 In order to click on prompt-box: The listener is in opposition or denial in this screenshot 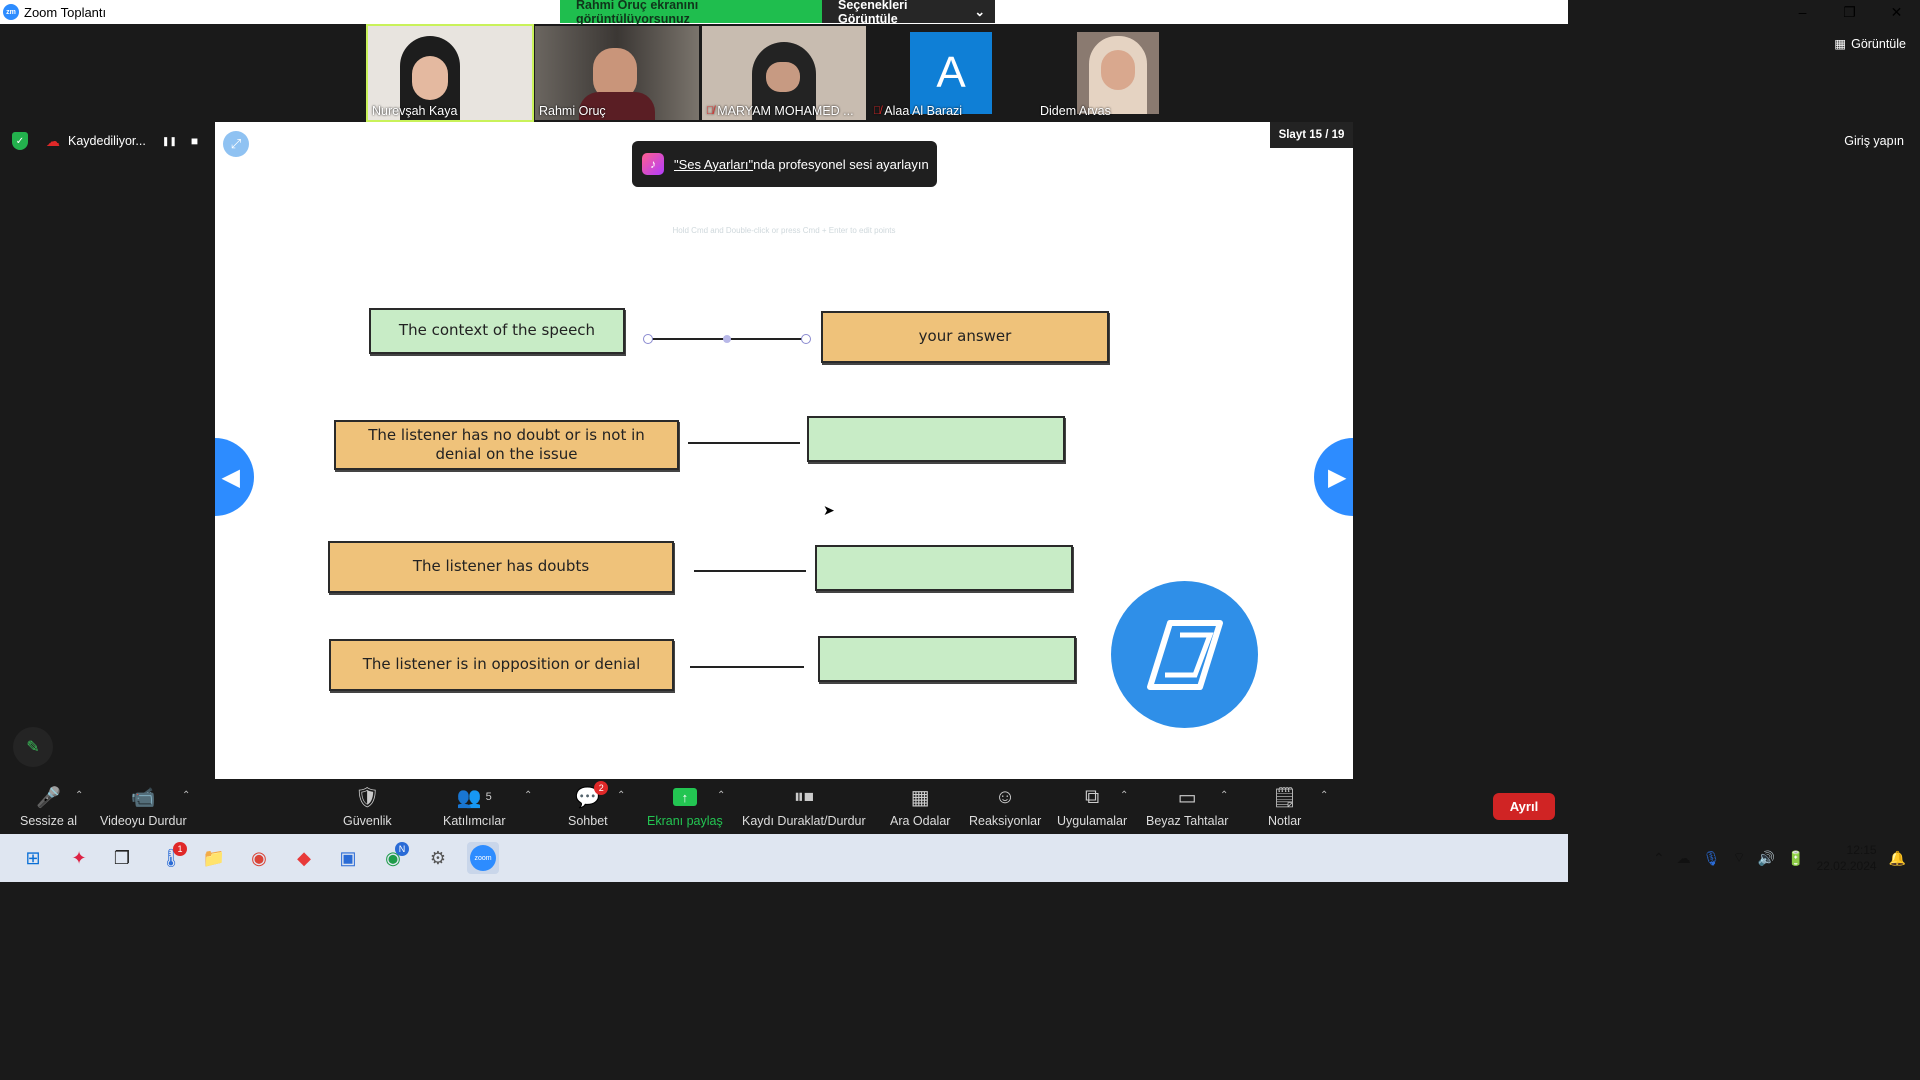, I will do `click(501, 665)`.